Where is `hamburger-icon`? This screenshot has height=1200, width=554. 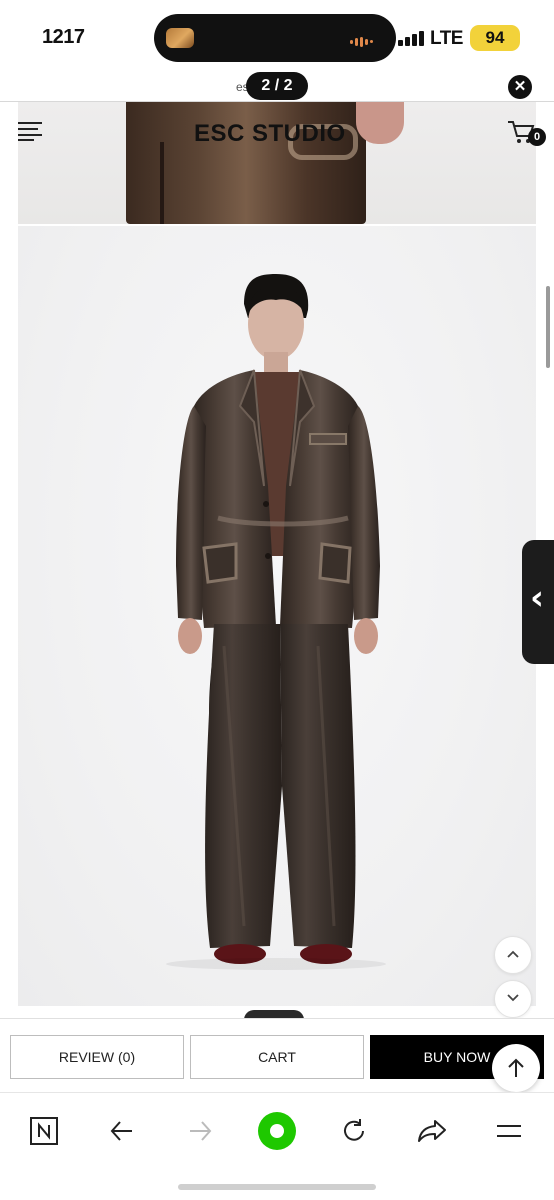 hamburger-icon is located at coordinates (30, 131).